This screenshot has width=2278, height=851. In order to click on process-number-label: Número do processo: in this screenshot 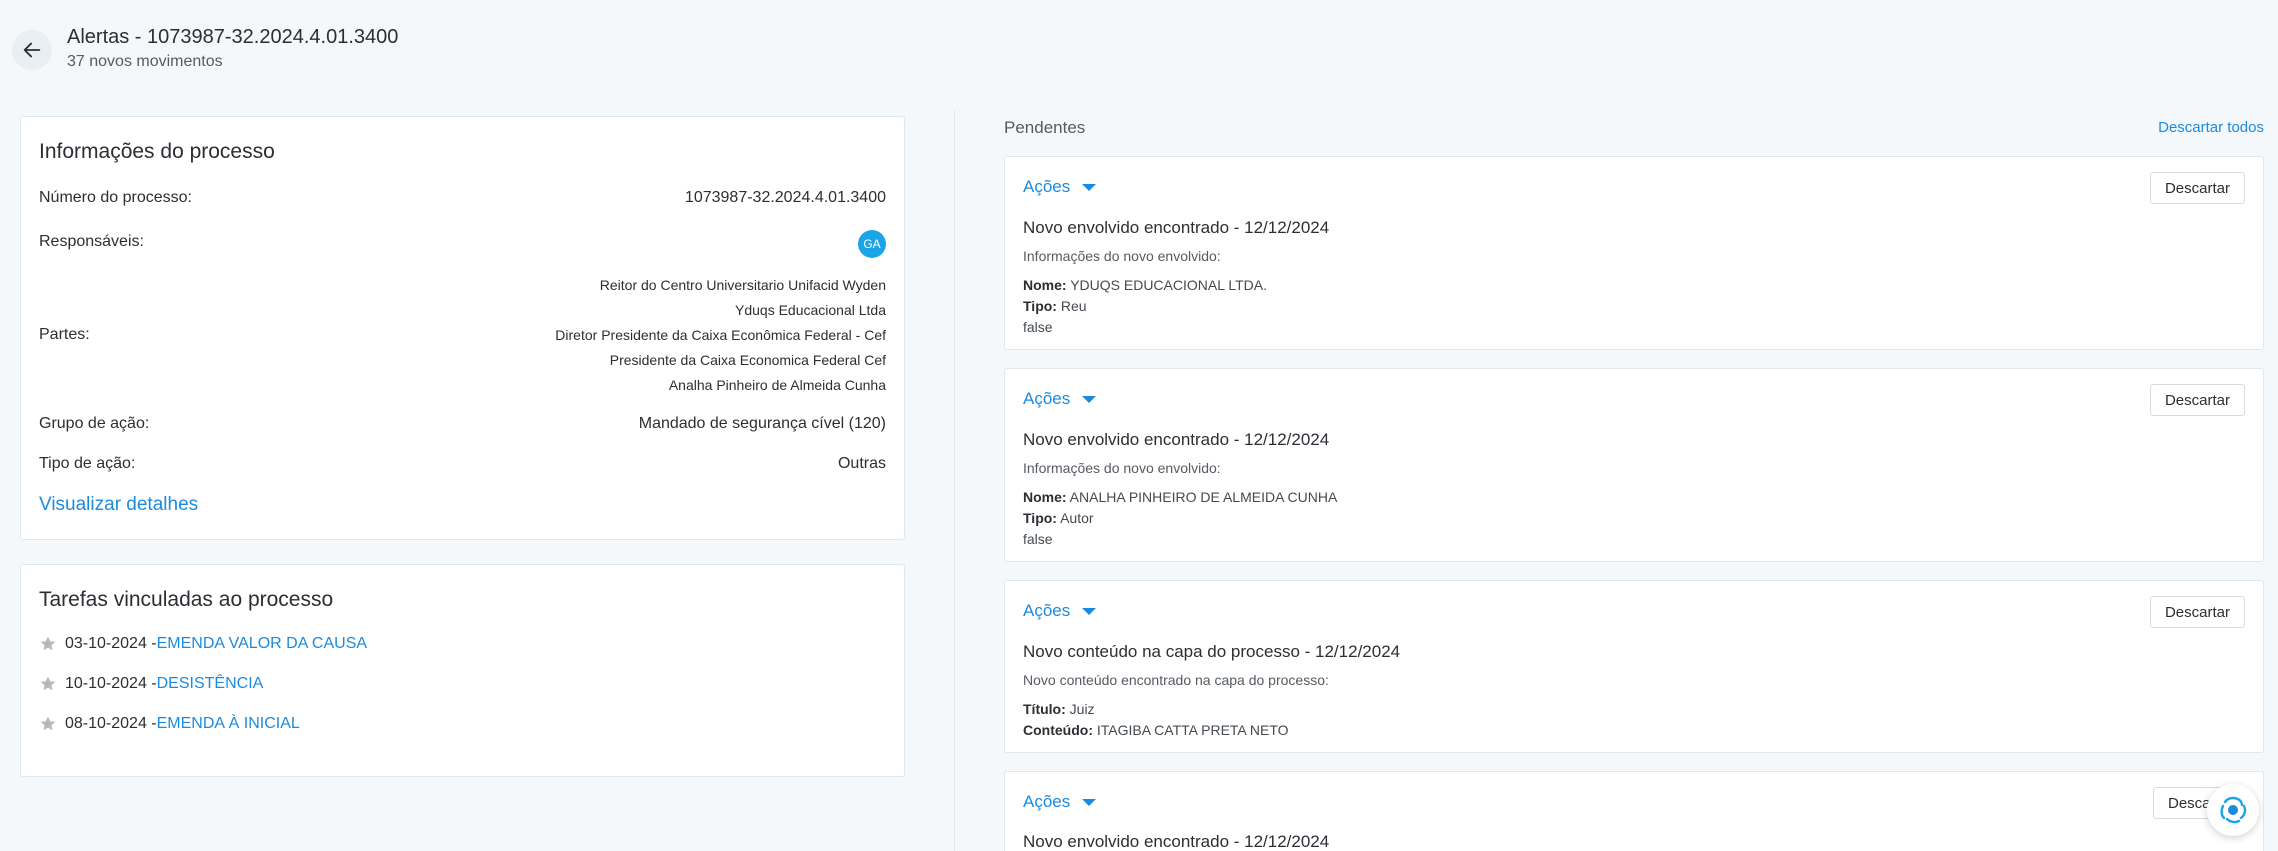, I will do `click(115, 197)`.